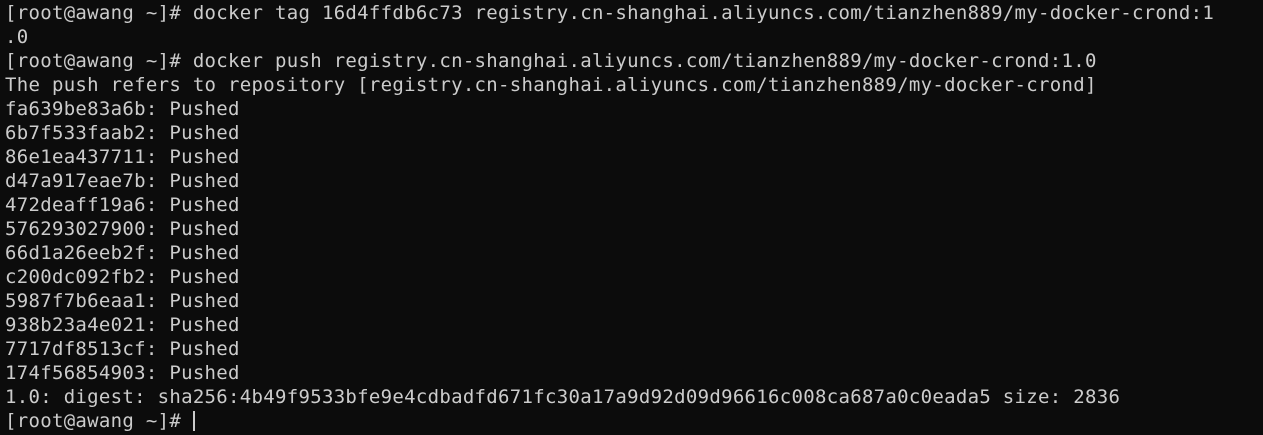 Image resolution: width=1263 pixels, height=435 pixels. Describe the element at coordinates (122, 109) in the screenshot. I see `terminal-line: fa639be83a6b: Pushed` at that location.